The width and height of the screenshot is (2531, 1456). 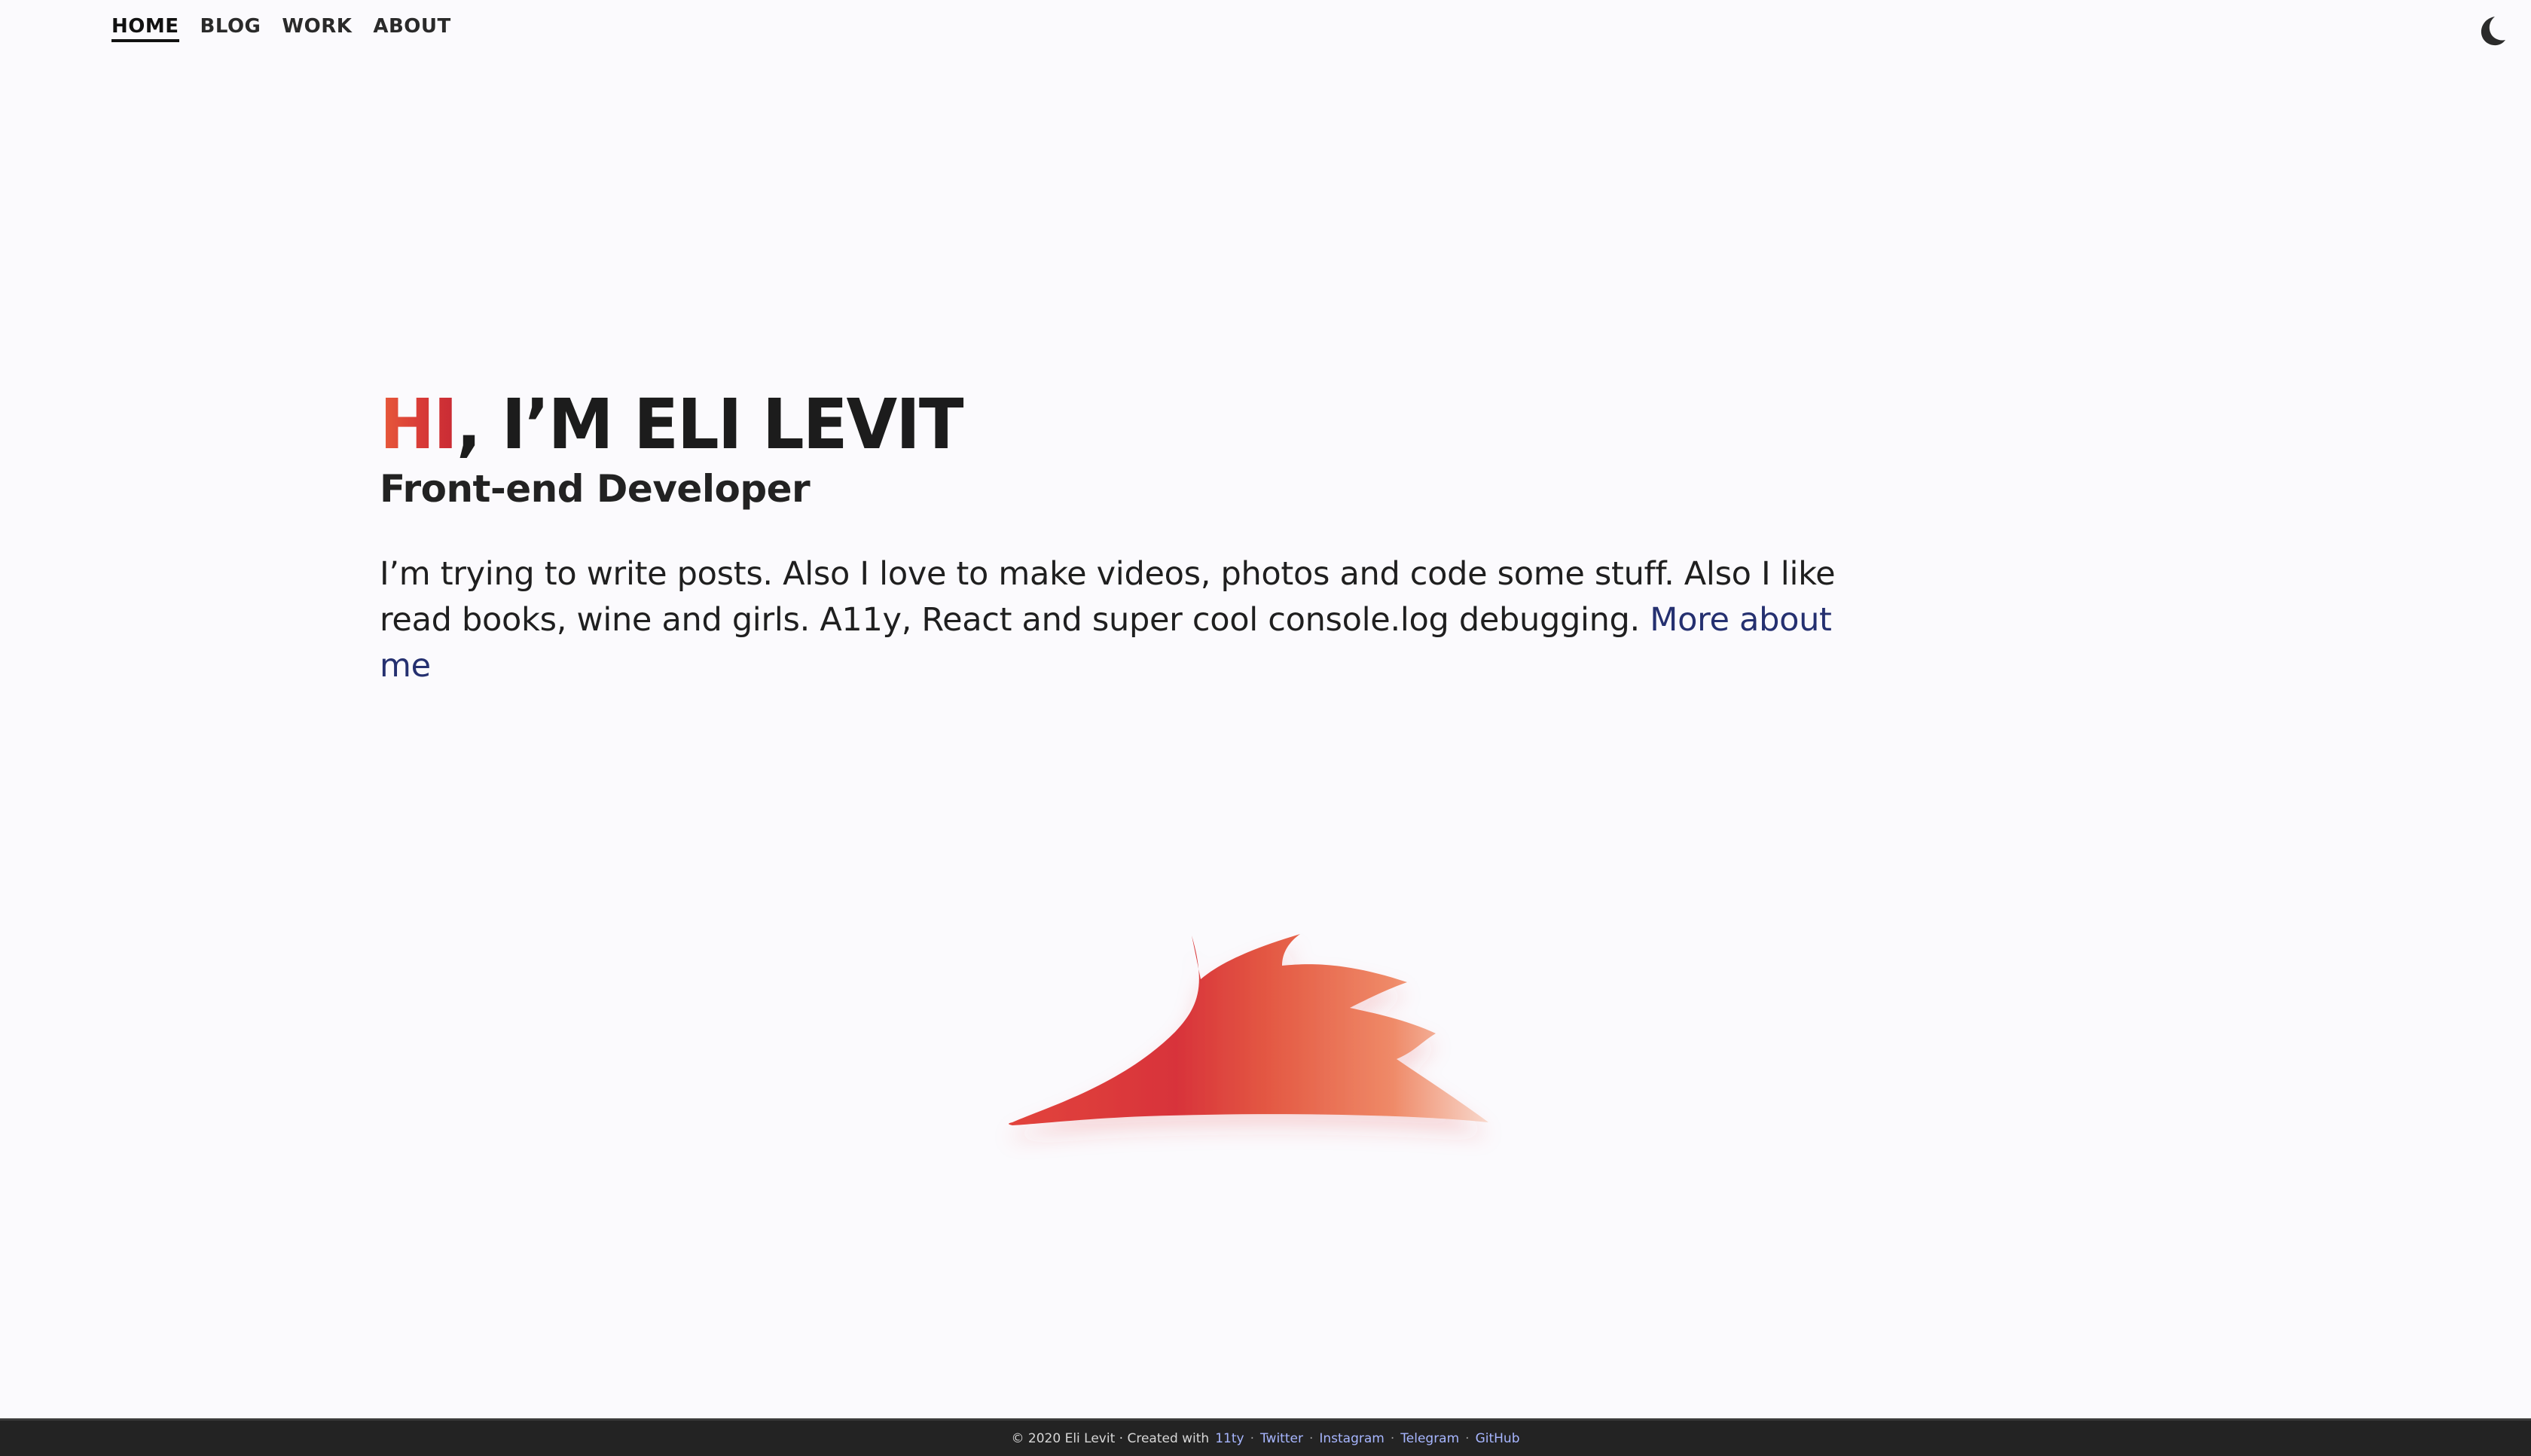 What do you see at coordinates (2493, 31) in the screenshot?
I see `moon-icon` at bounding box center [2493, 31].